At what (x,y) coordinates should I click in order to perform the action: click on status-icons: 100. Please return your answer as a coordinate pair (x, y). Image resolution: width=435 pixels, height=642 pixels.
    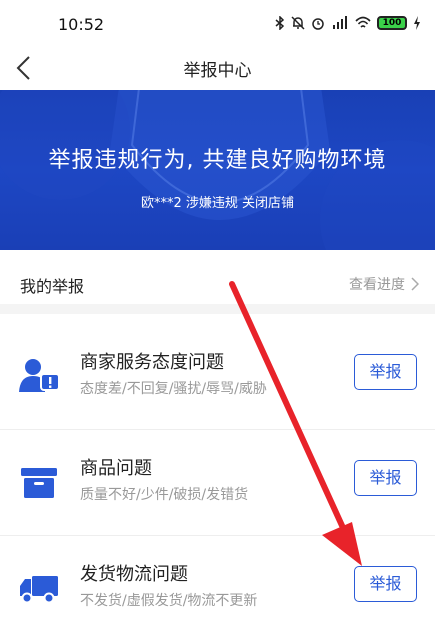
    Looking at the image, I should click on (348, 23).